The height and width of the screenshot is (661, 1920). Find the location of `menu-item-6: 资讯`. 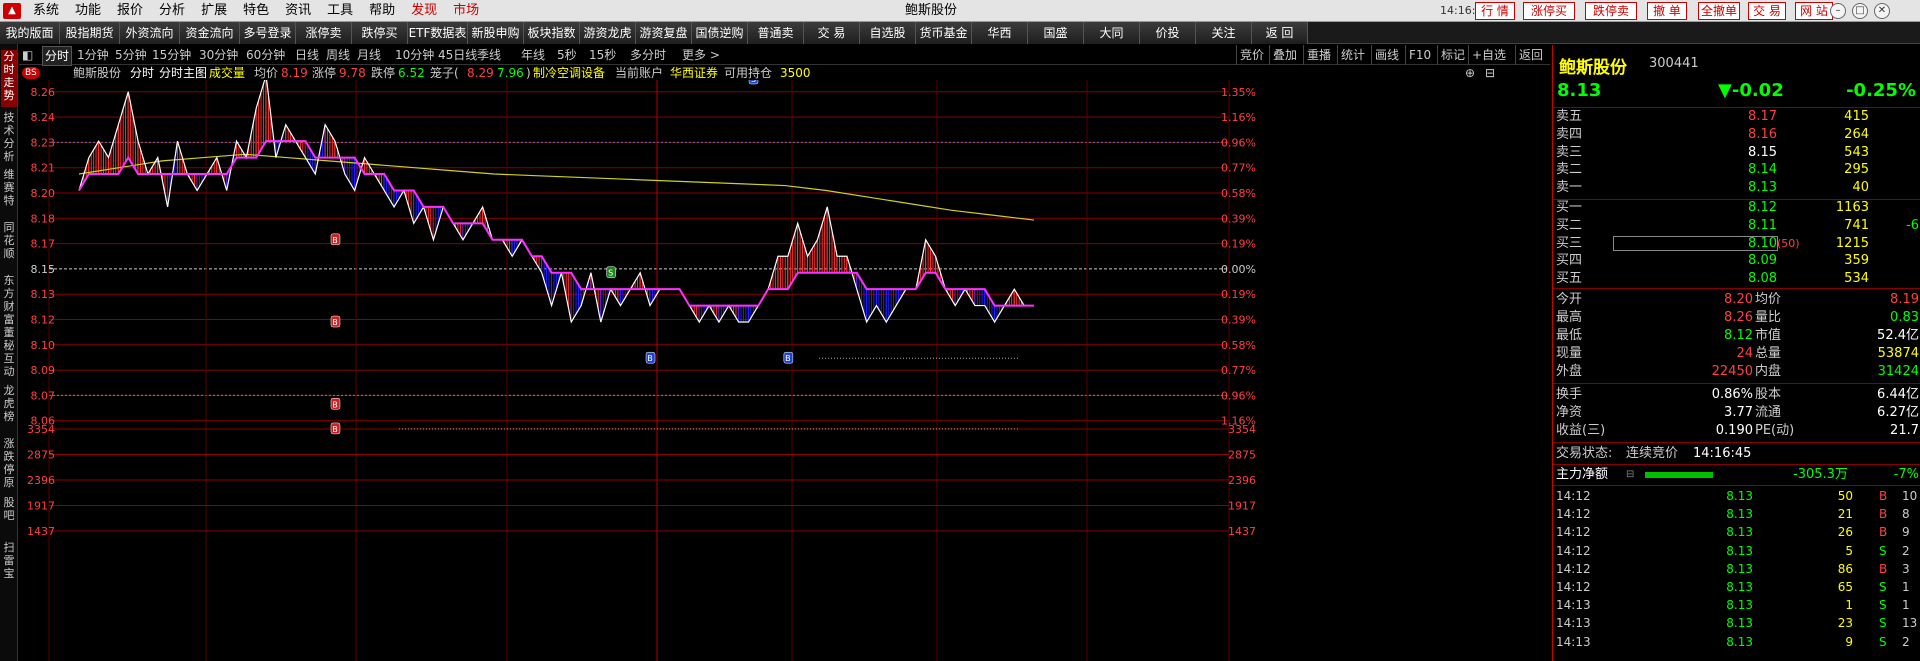

menu-item-6: 资讯 is located at coordinates (298, 11).